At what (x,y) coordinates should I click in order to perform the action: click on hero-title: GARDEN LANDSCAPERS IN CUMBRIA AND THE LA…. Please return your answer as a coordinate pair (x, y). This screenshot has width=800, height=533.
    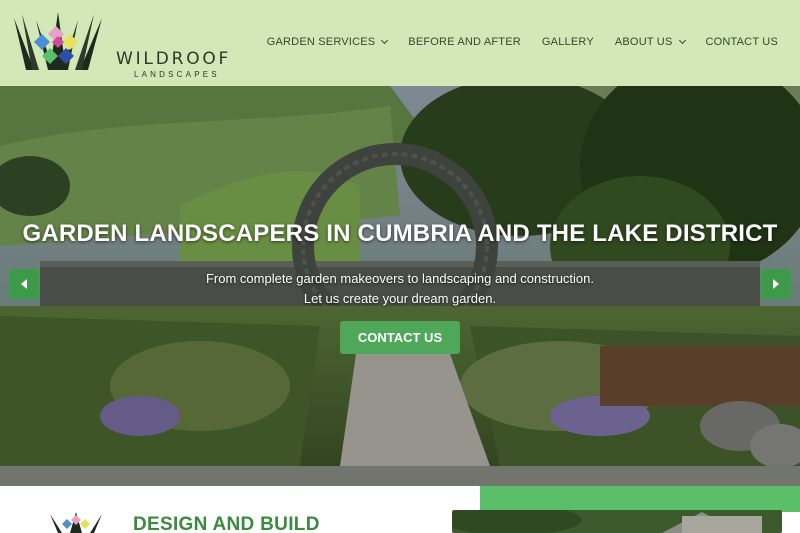
    Looking at the image, I should click on (400, 233).